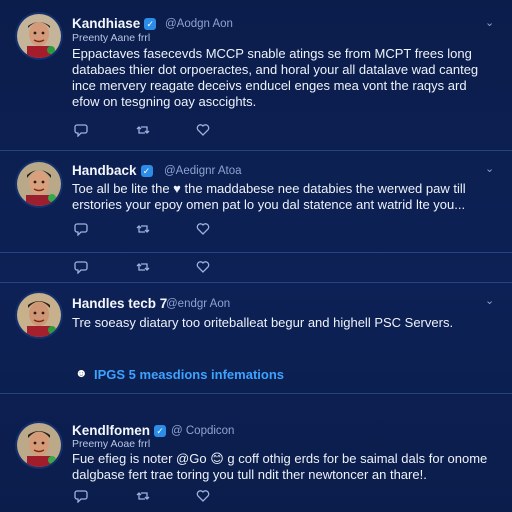 The image size is (512, 512). Describe the element at coordinates (164, 101) in the screenshot. I see `tweet-text-line: efow on tesgning oay asccights.` at that location.